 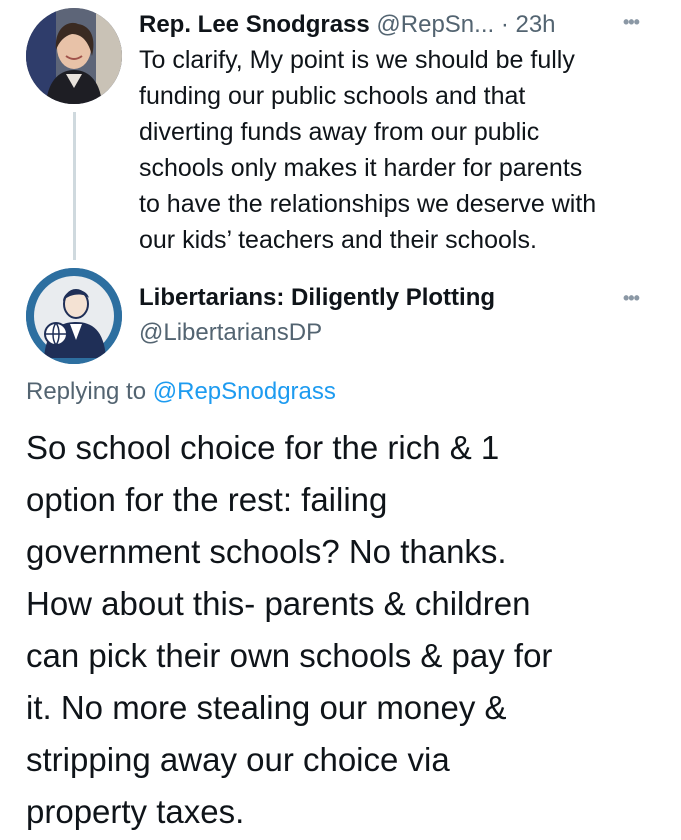 I want to click on tweet1-time: · 23h, so click(x=528, y=24).